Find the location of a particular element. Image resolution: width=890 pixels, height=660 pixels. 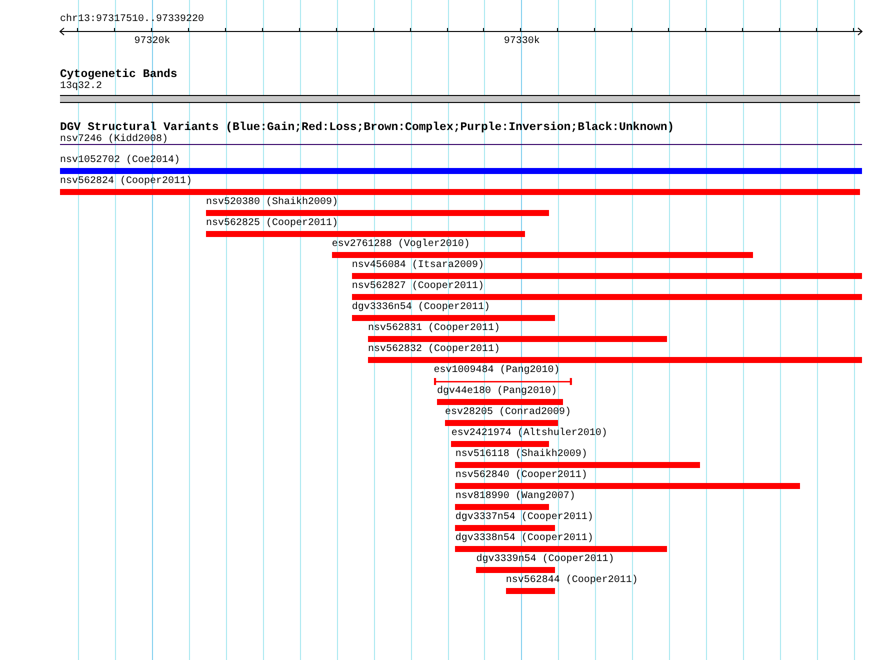

variant-label: dgv3338n54 (Cooper2011) is located at coordinates (524, 539).